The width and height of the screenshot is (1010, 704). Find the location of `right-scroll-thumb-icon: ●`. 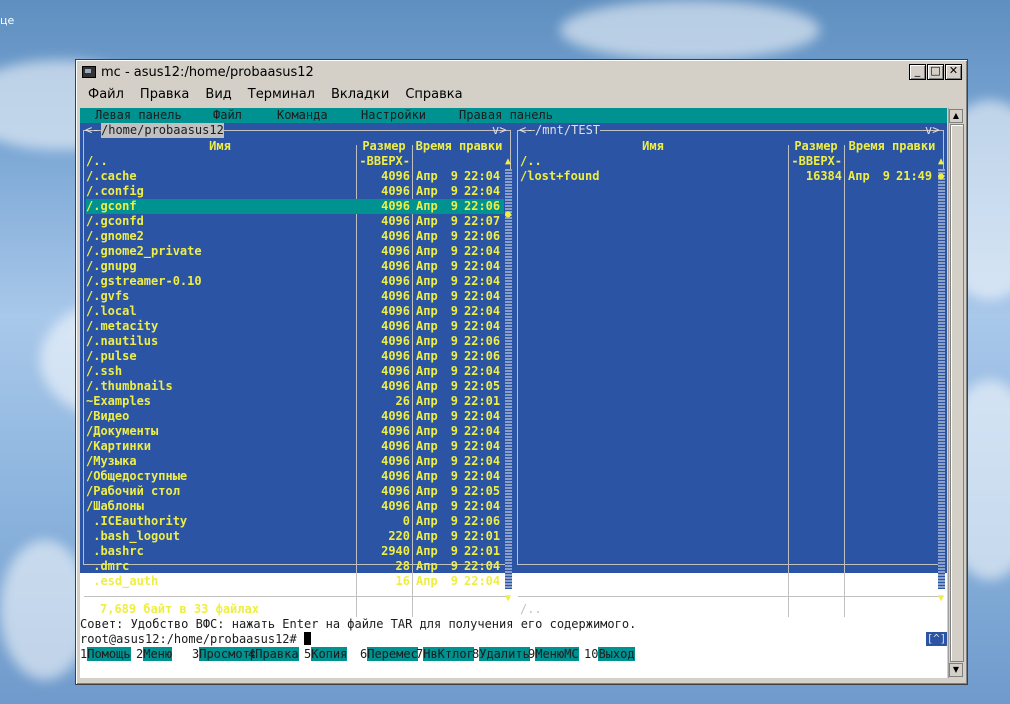

right-scroll-thumb-icon: ● is located at coordinates (941, 176).